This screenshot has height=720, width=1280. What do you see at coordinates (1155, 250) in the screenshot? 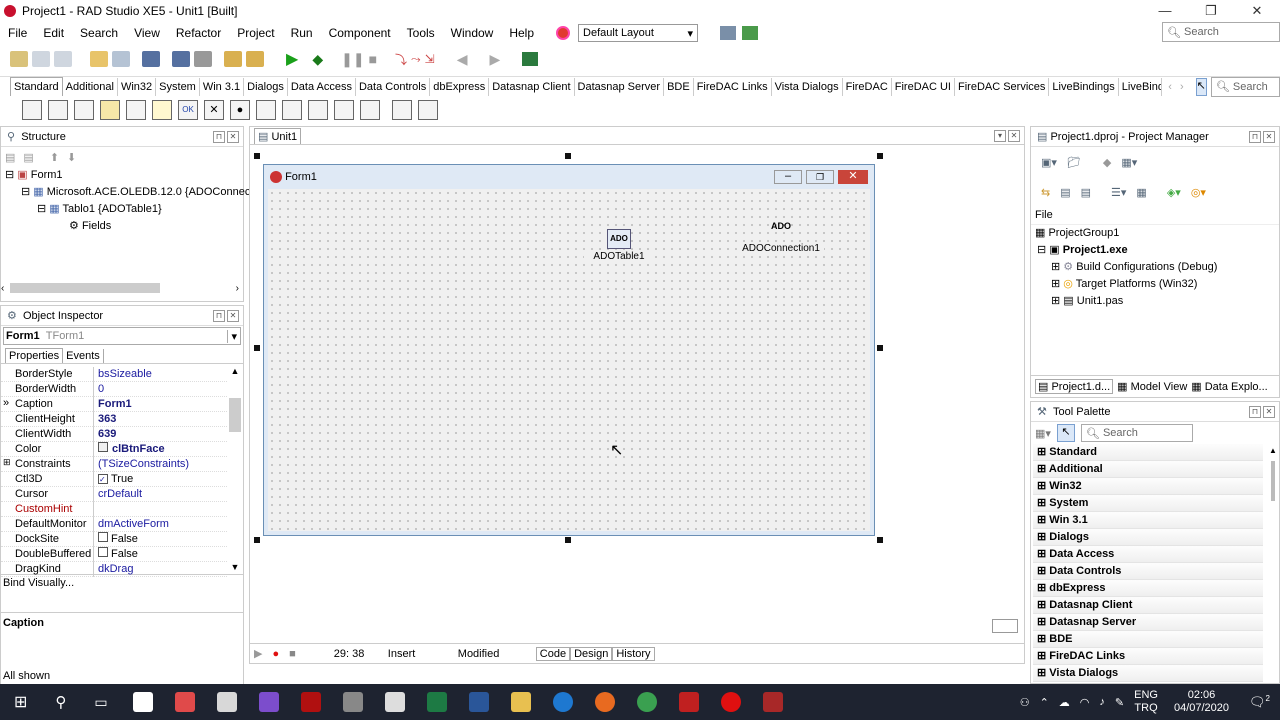
I see `pm-item-project: ⊟ ▣ Project1.exe` at bounding box center [1155, 250].